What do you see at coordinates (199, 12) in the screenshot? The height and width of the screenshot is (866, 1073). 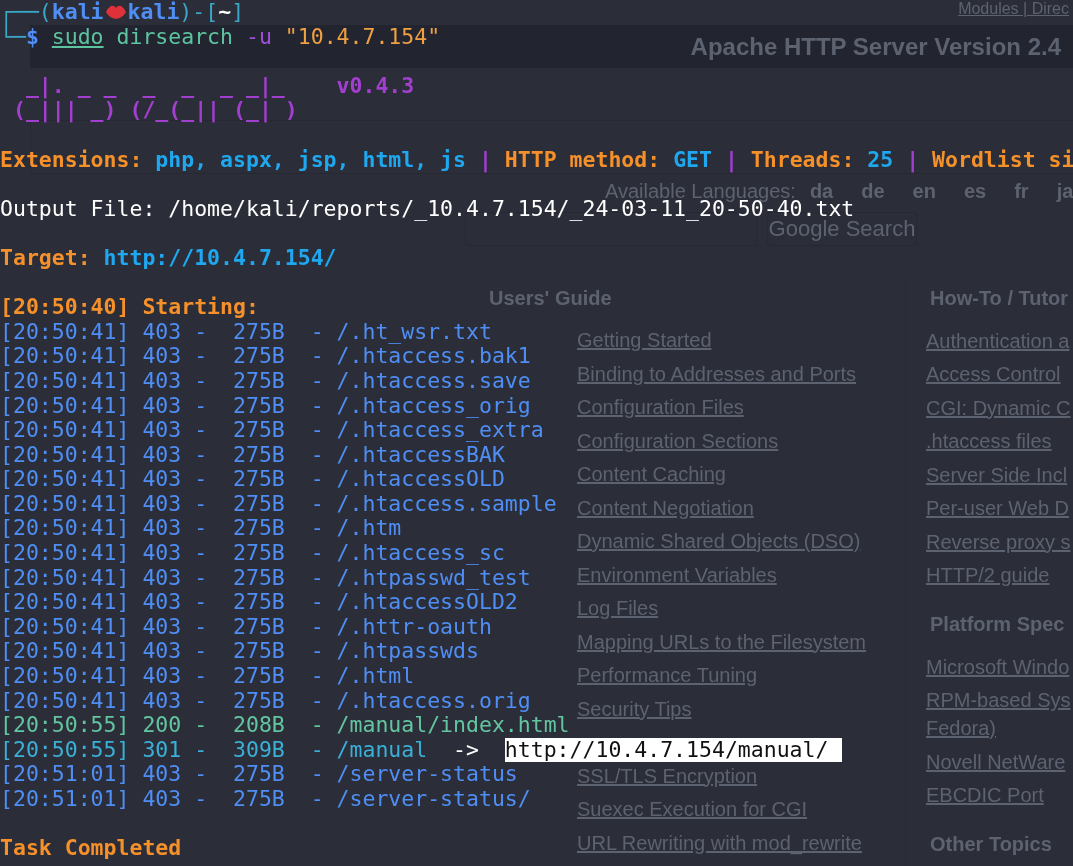 I see `terminal-text: )-[` at bounding box center [199, 12].